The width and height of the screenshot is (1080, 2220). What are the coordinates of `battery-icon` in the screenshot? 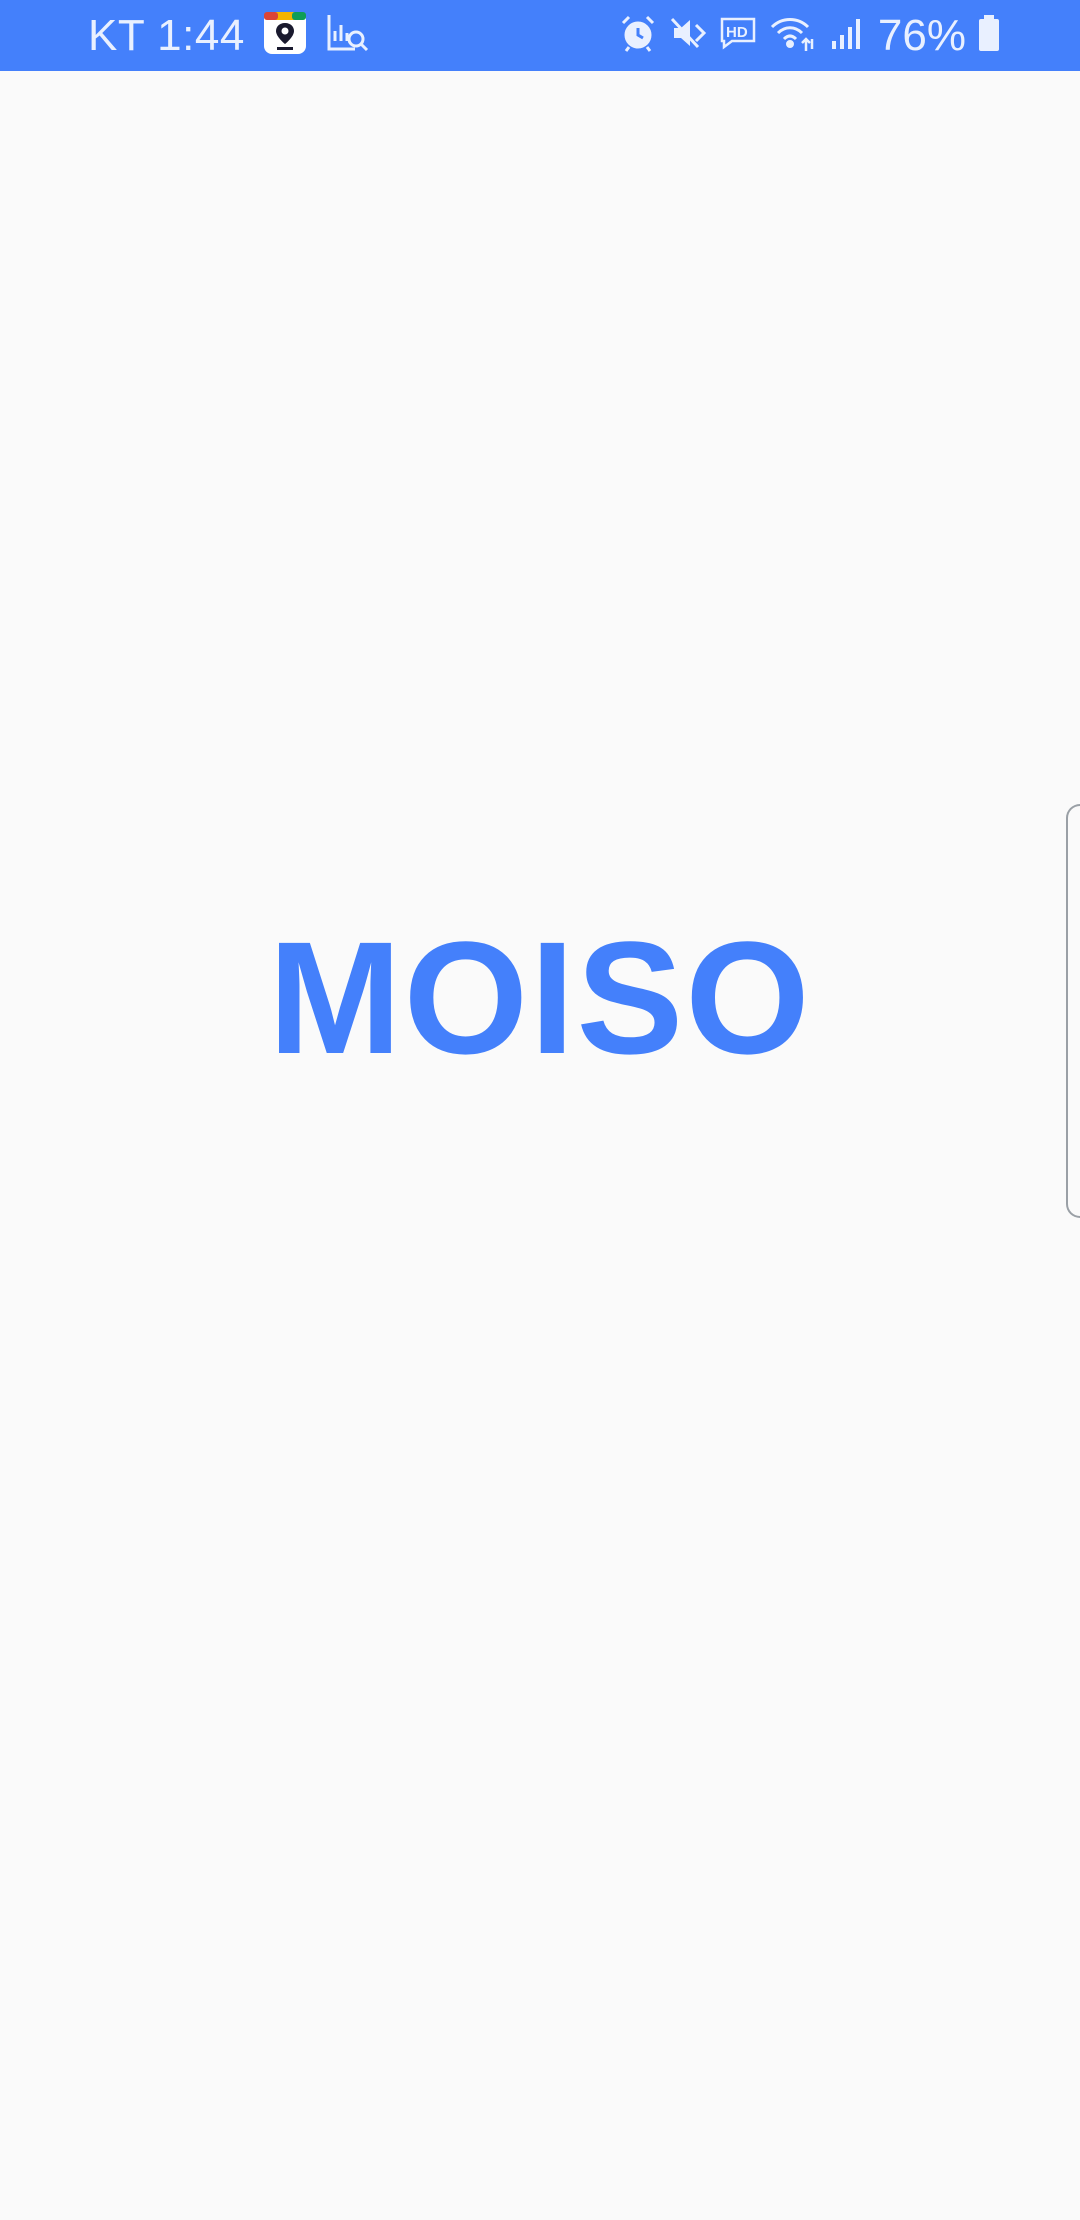 It's located at (989, 35).